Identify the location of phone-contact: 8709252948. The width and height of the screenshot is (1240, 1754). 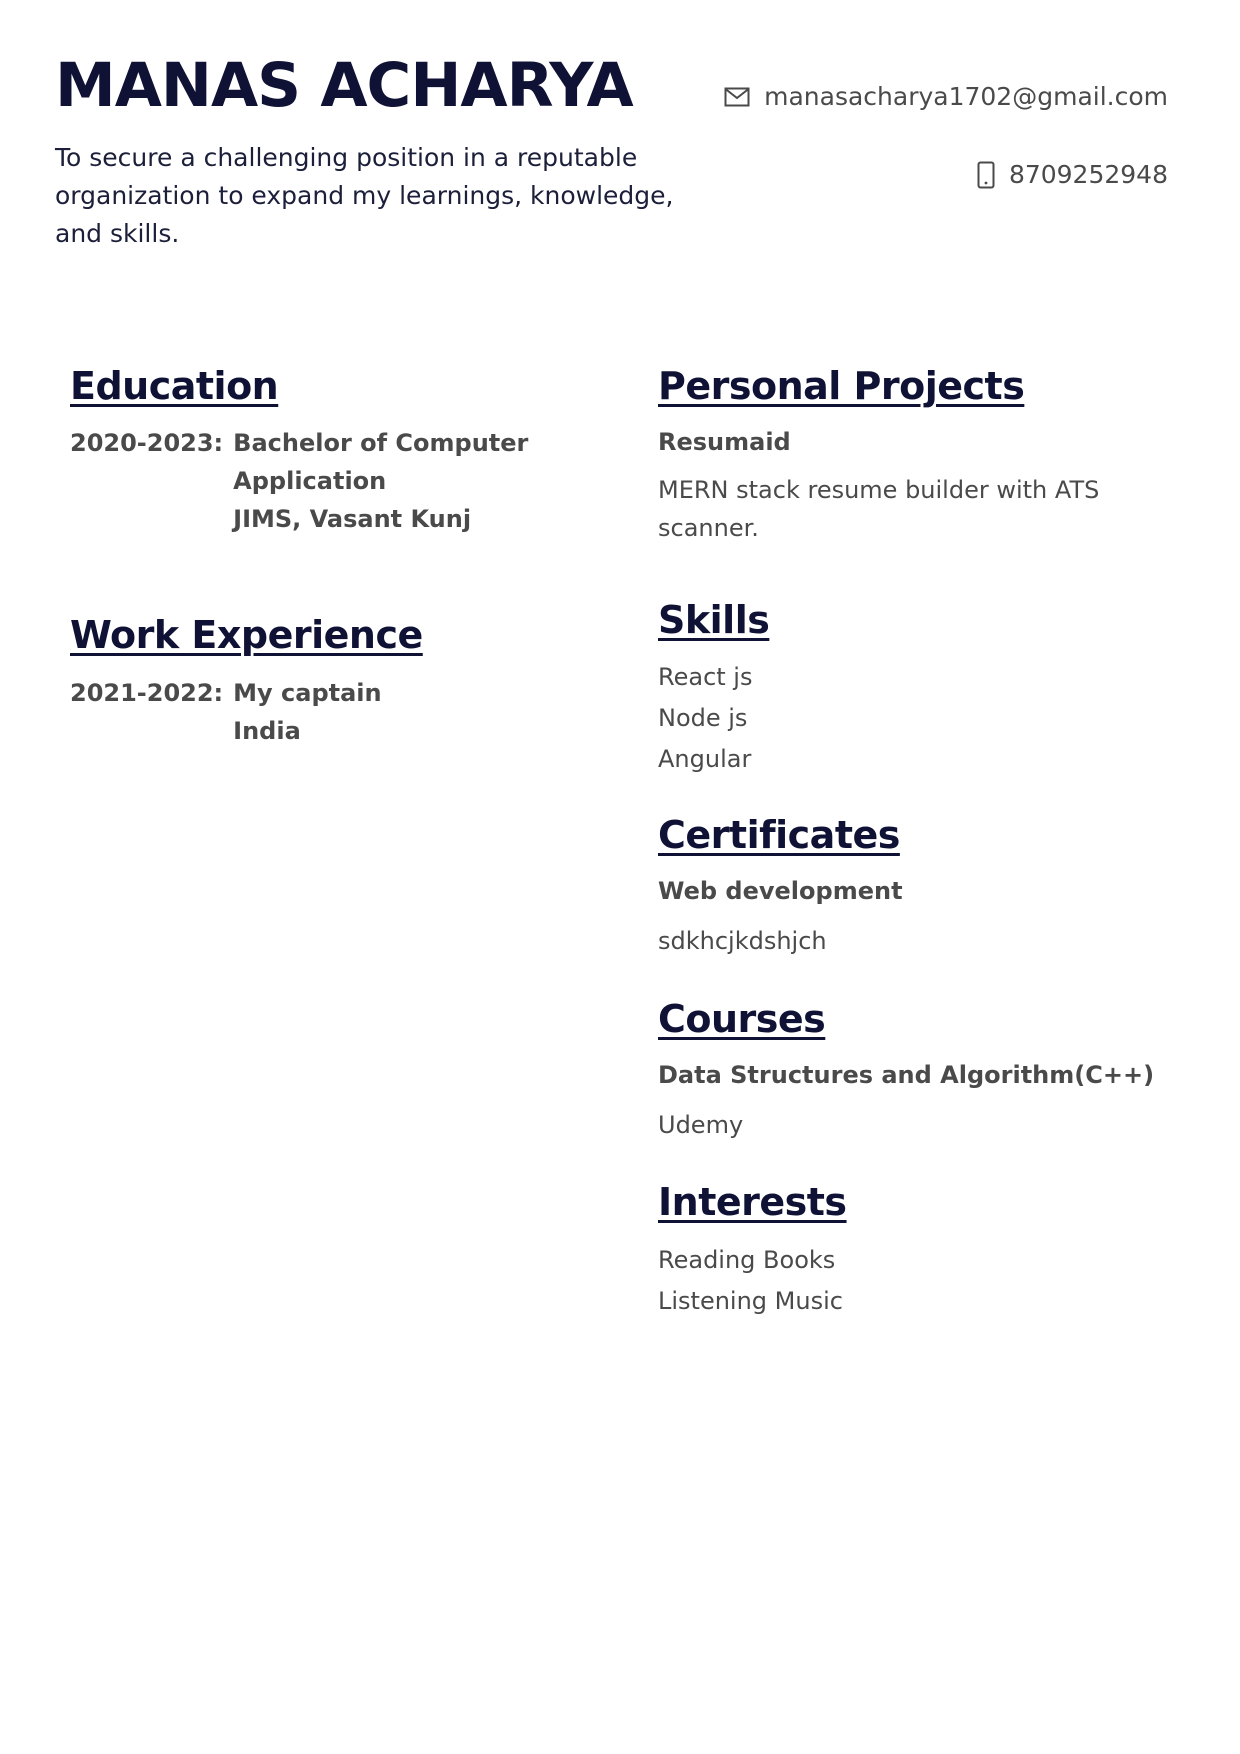
(1072, 174).